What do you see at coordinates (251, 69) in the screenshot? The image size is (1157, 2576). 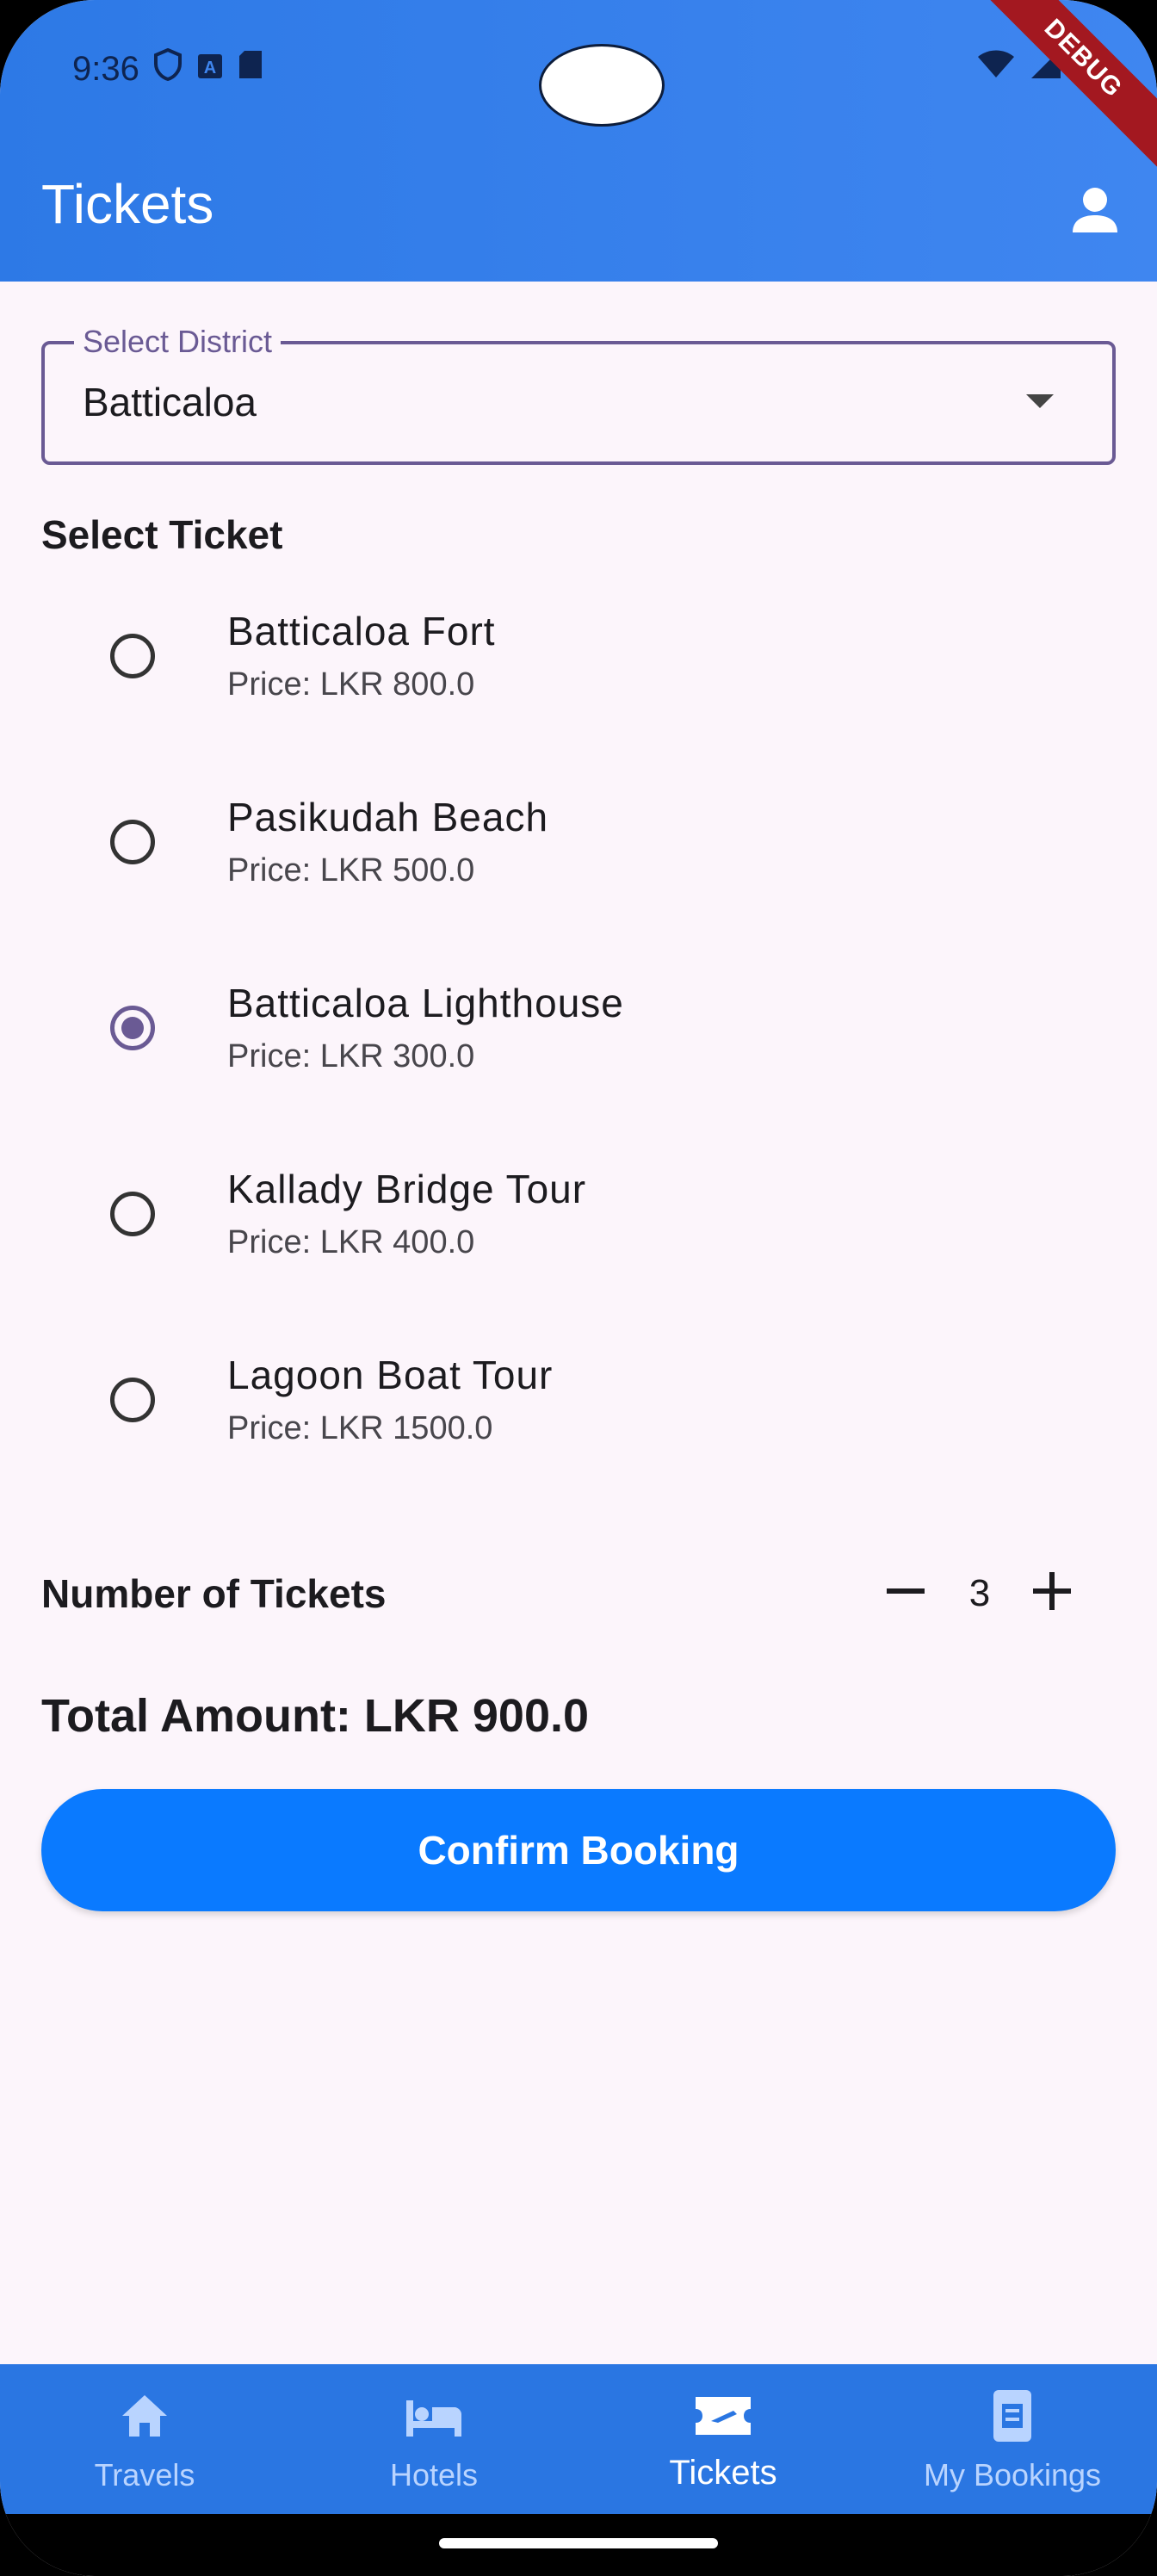 I see `sd-card-icon` at bounding box center [251, 69].